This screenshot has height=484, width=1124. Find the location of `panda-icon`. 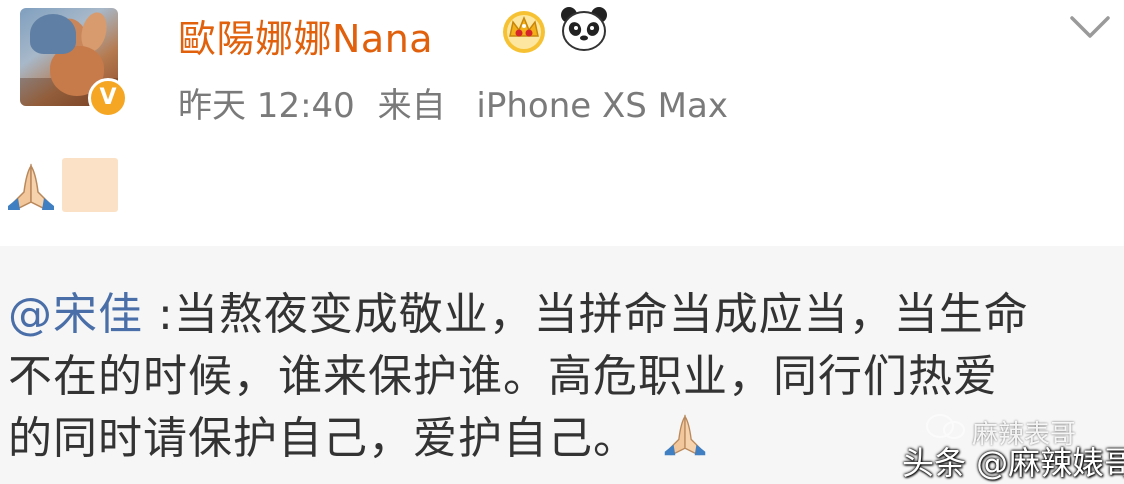

panda-icon is located at coordinates (584, 29).